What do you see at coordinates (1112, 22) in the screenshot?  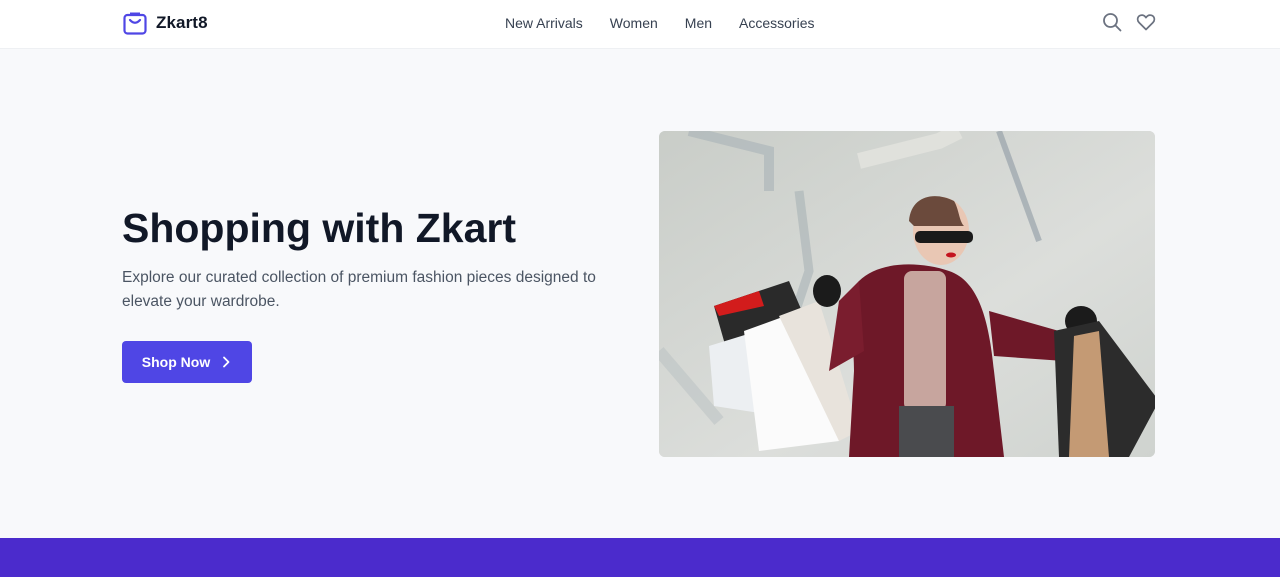 I see `search-icon` at bounding box center [1112, 22].